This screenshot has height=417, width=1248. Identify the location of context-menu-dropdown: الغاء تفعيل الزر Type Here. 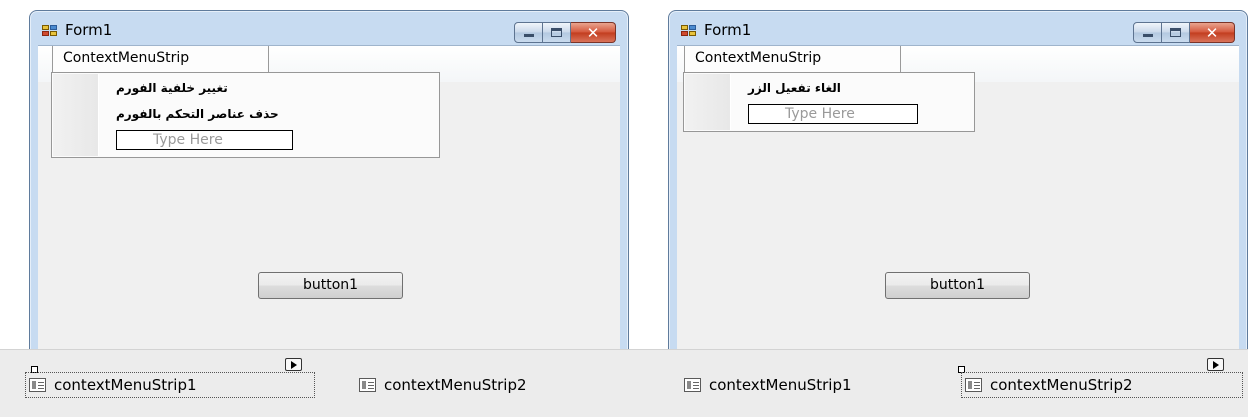
(829, 102).